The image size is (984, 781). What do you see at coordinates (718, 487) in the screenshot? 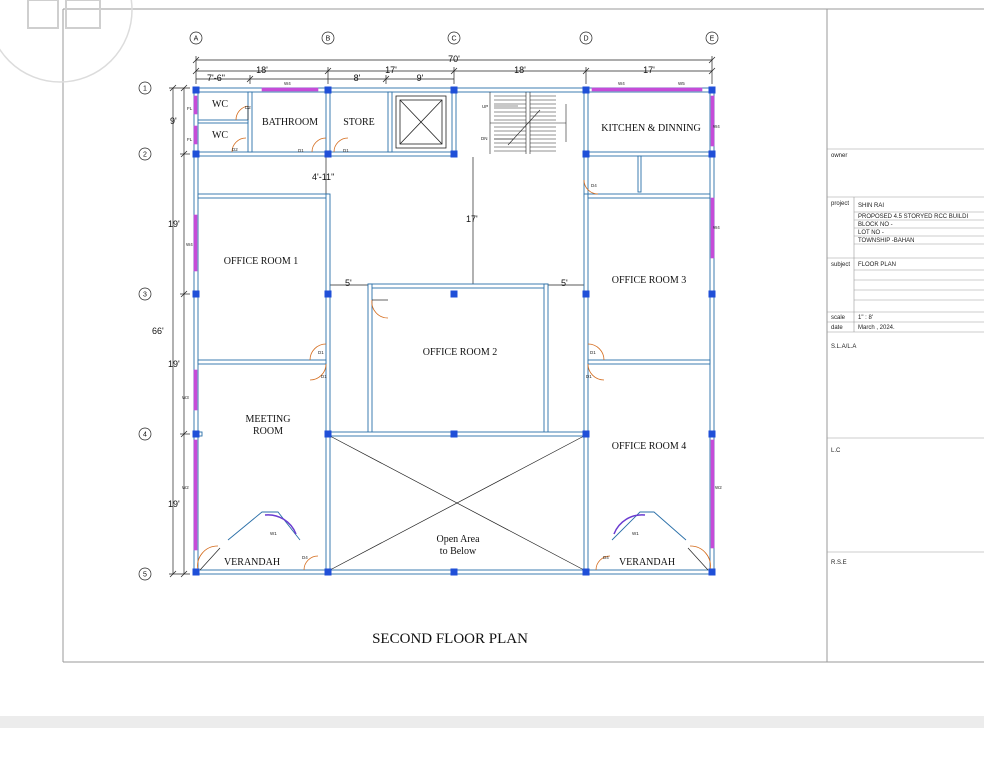
I see `tag-w2-right: W2` at bounding box center [718, 487].